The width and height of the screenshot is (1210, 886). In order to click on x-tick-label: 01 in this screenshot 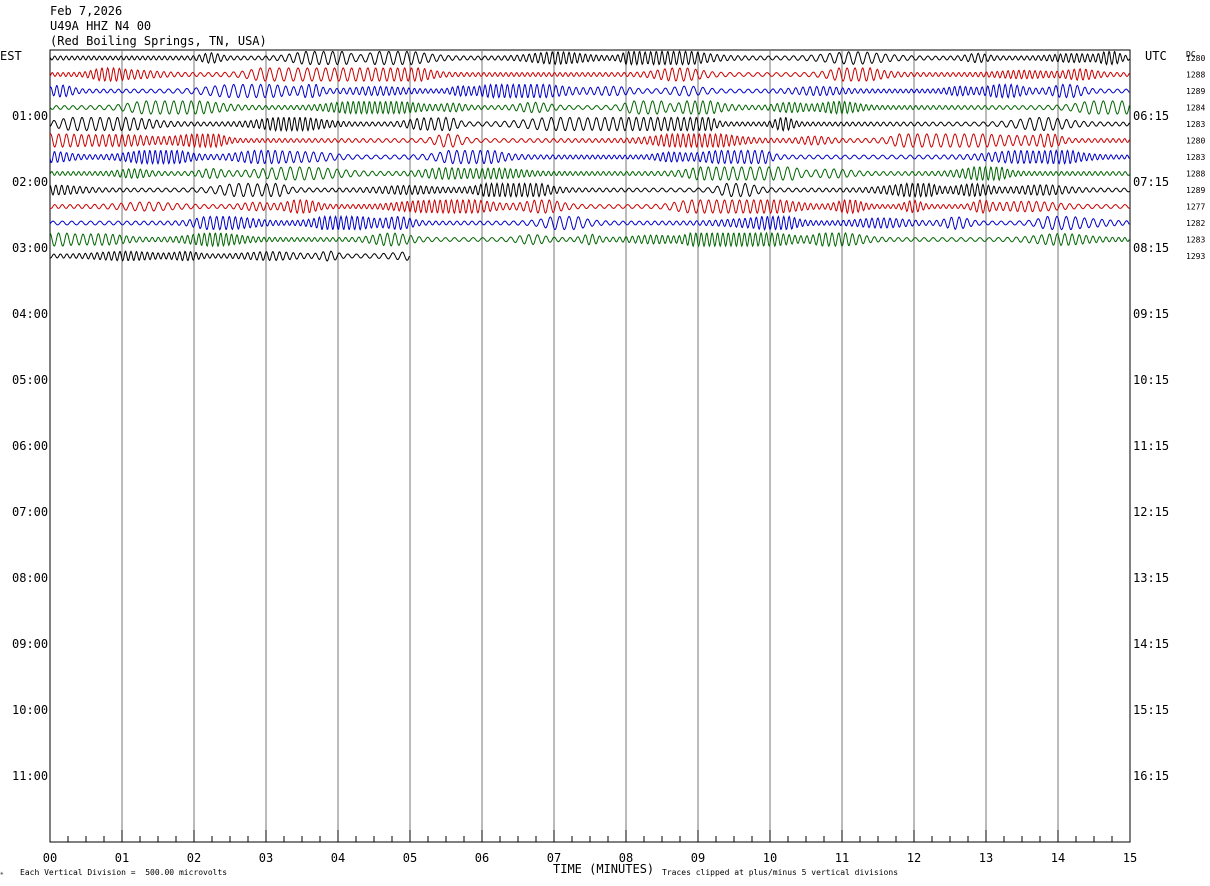, I will do `click(122, 858)`.